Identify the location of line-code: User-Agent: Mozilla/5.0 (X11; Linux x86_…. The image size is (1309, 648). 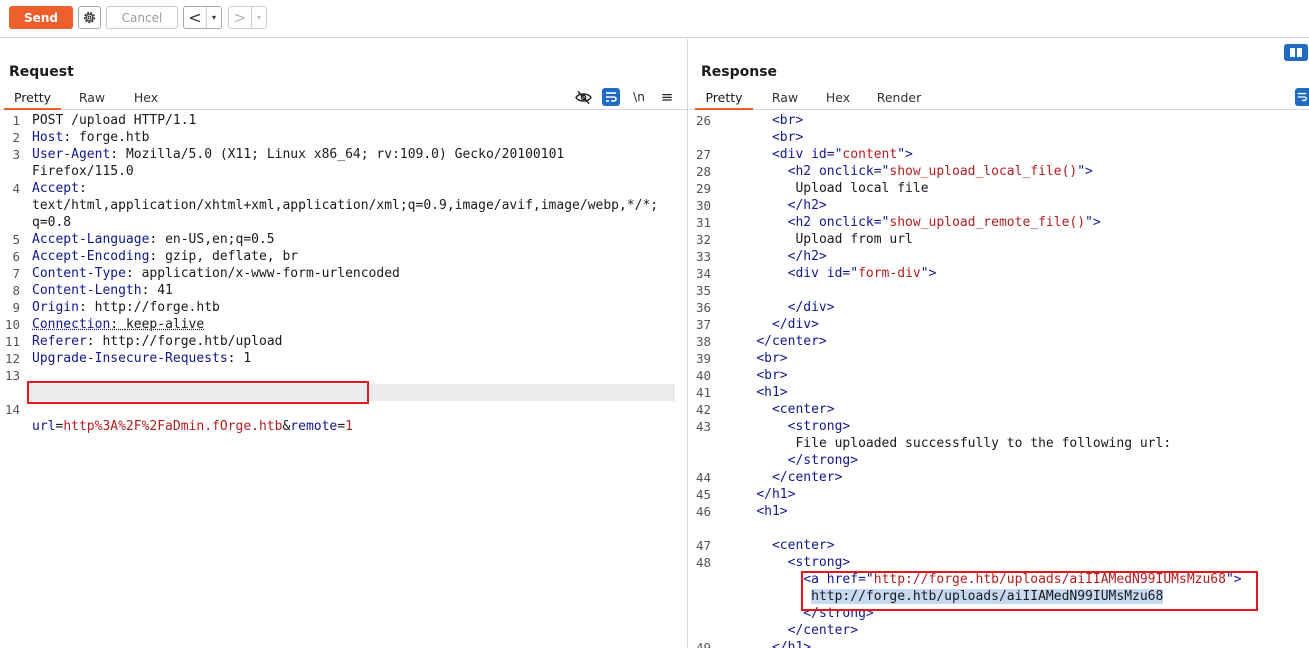
(298, 154).